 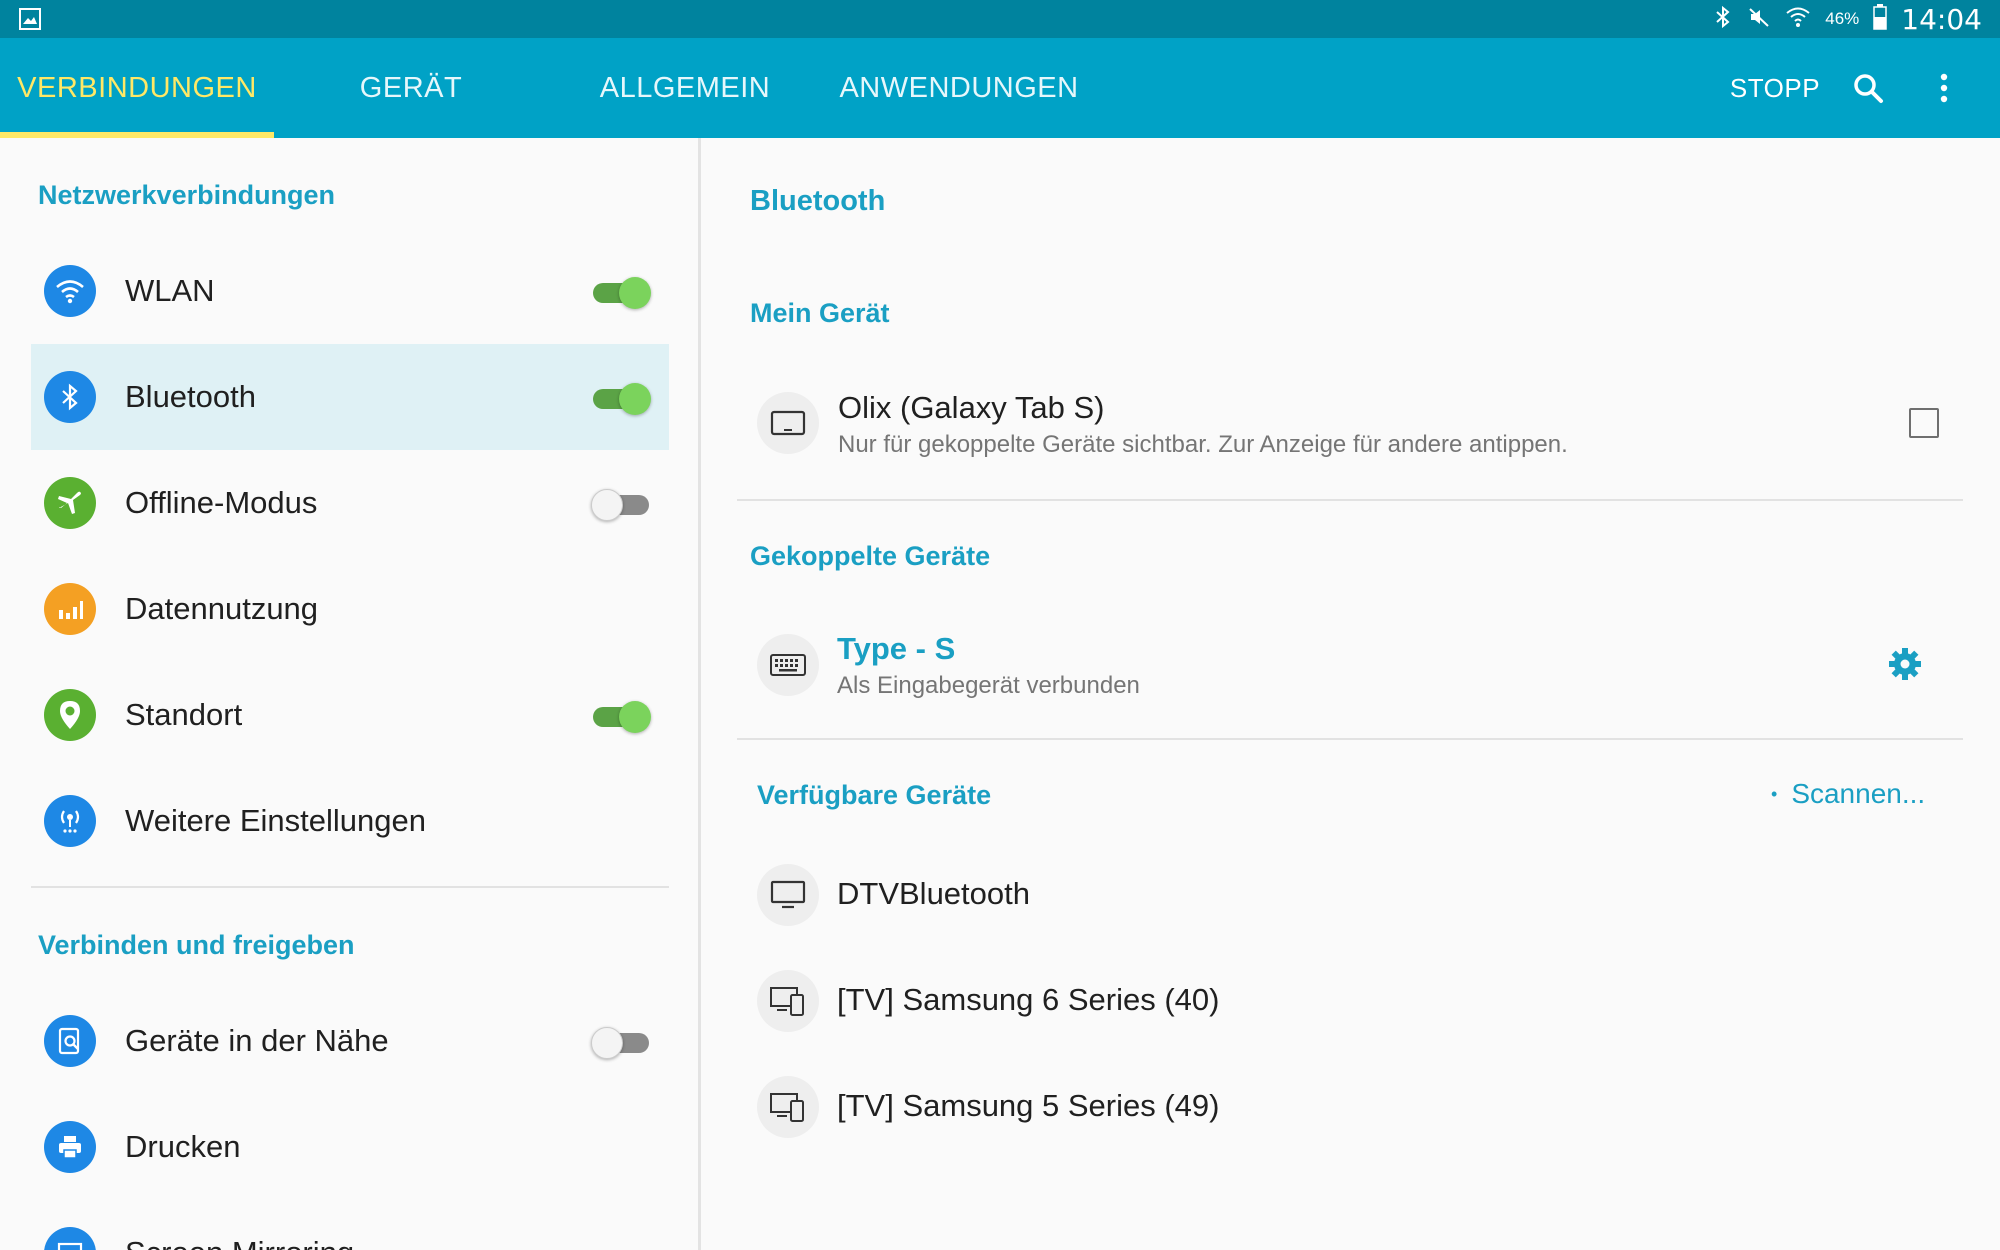 I want to click on gear-icon, so click(x=1905, y=664).